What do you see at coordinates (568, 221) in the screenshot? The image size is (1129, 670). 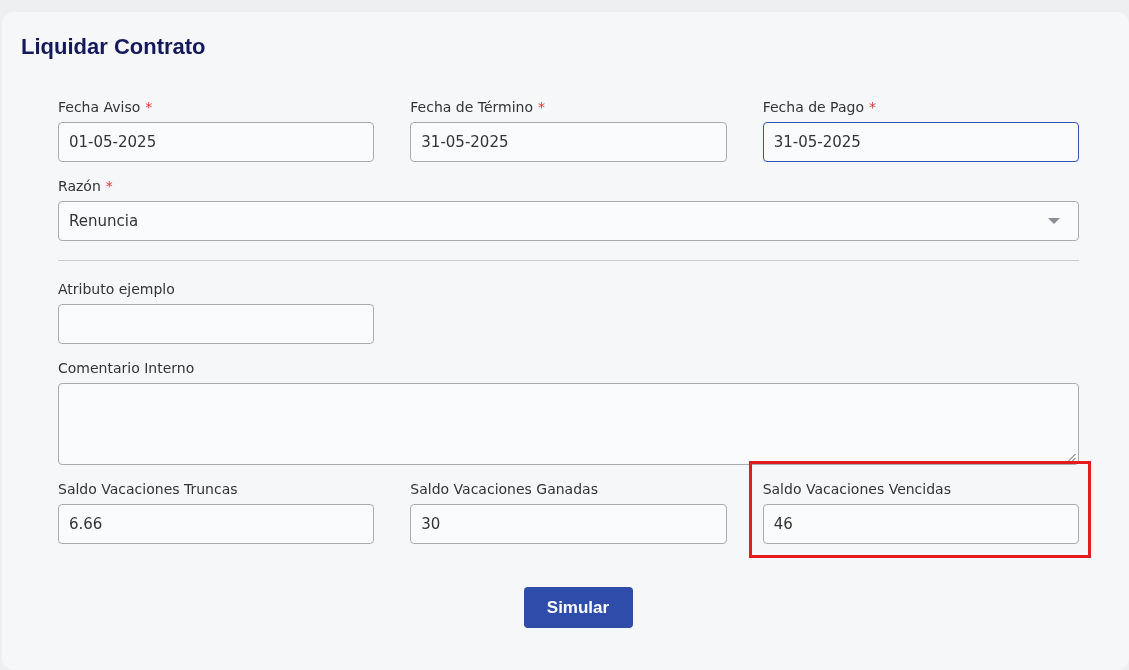 I see `dropdown: Renuncia` at bounding box center [568, 221].